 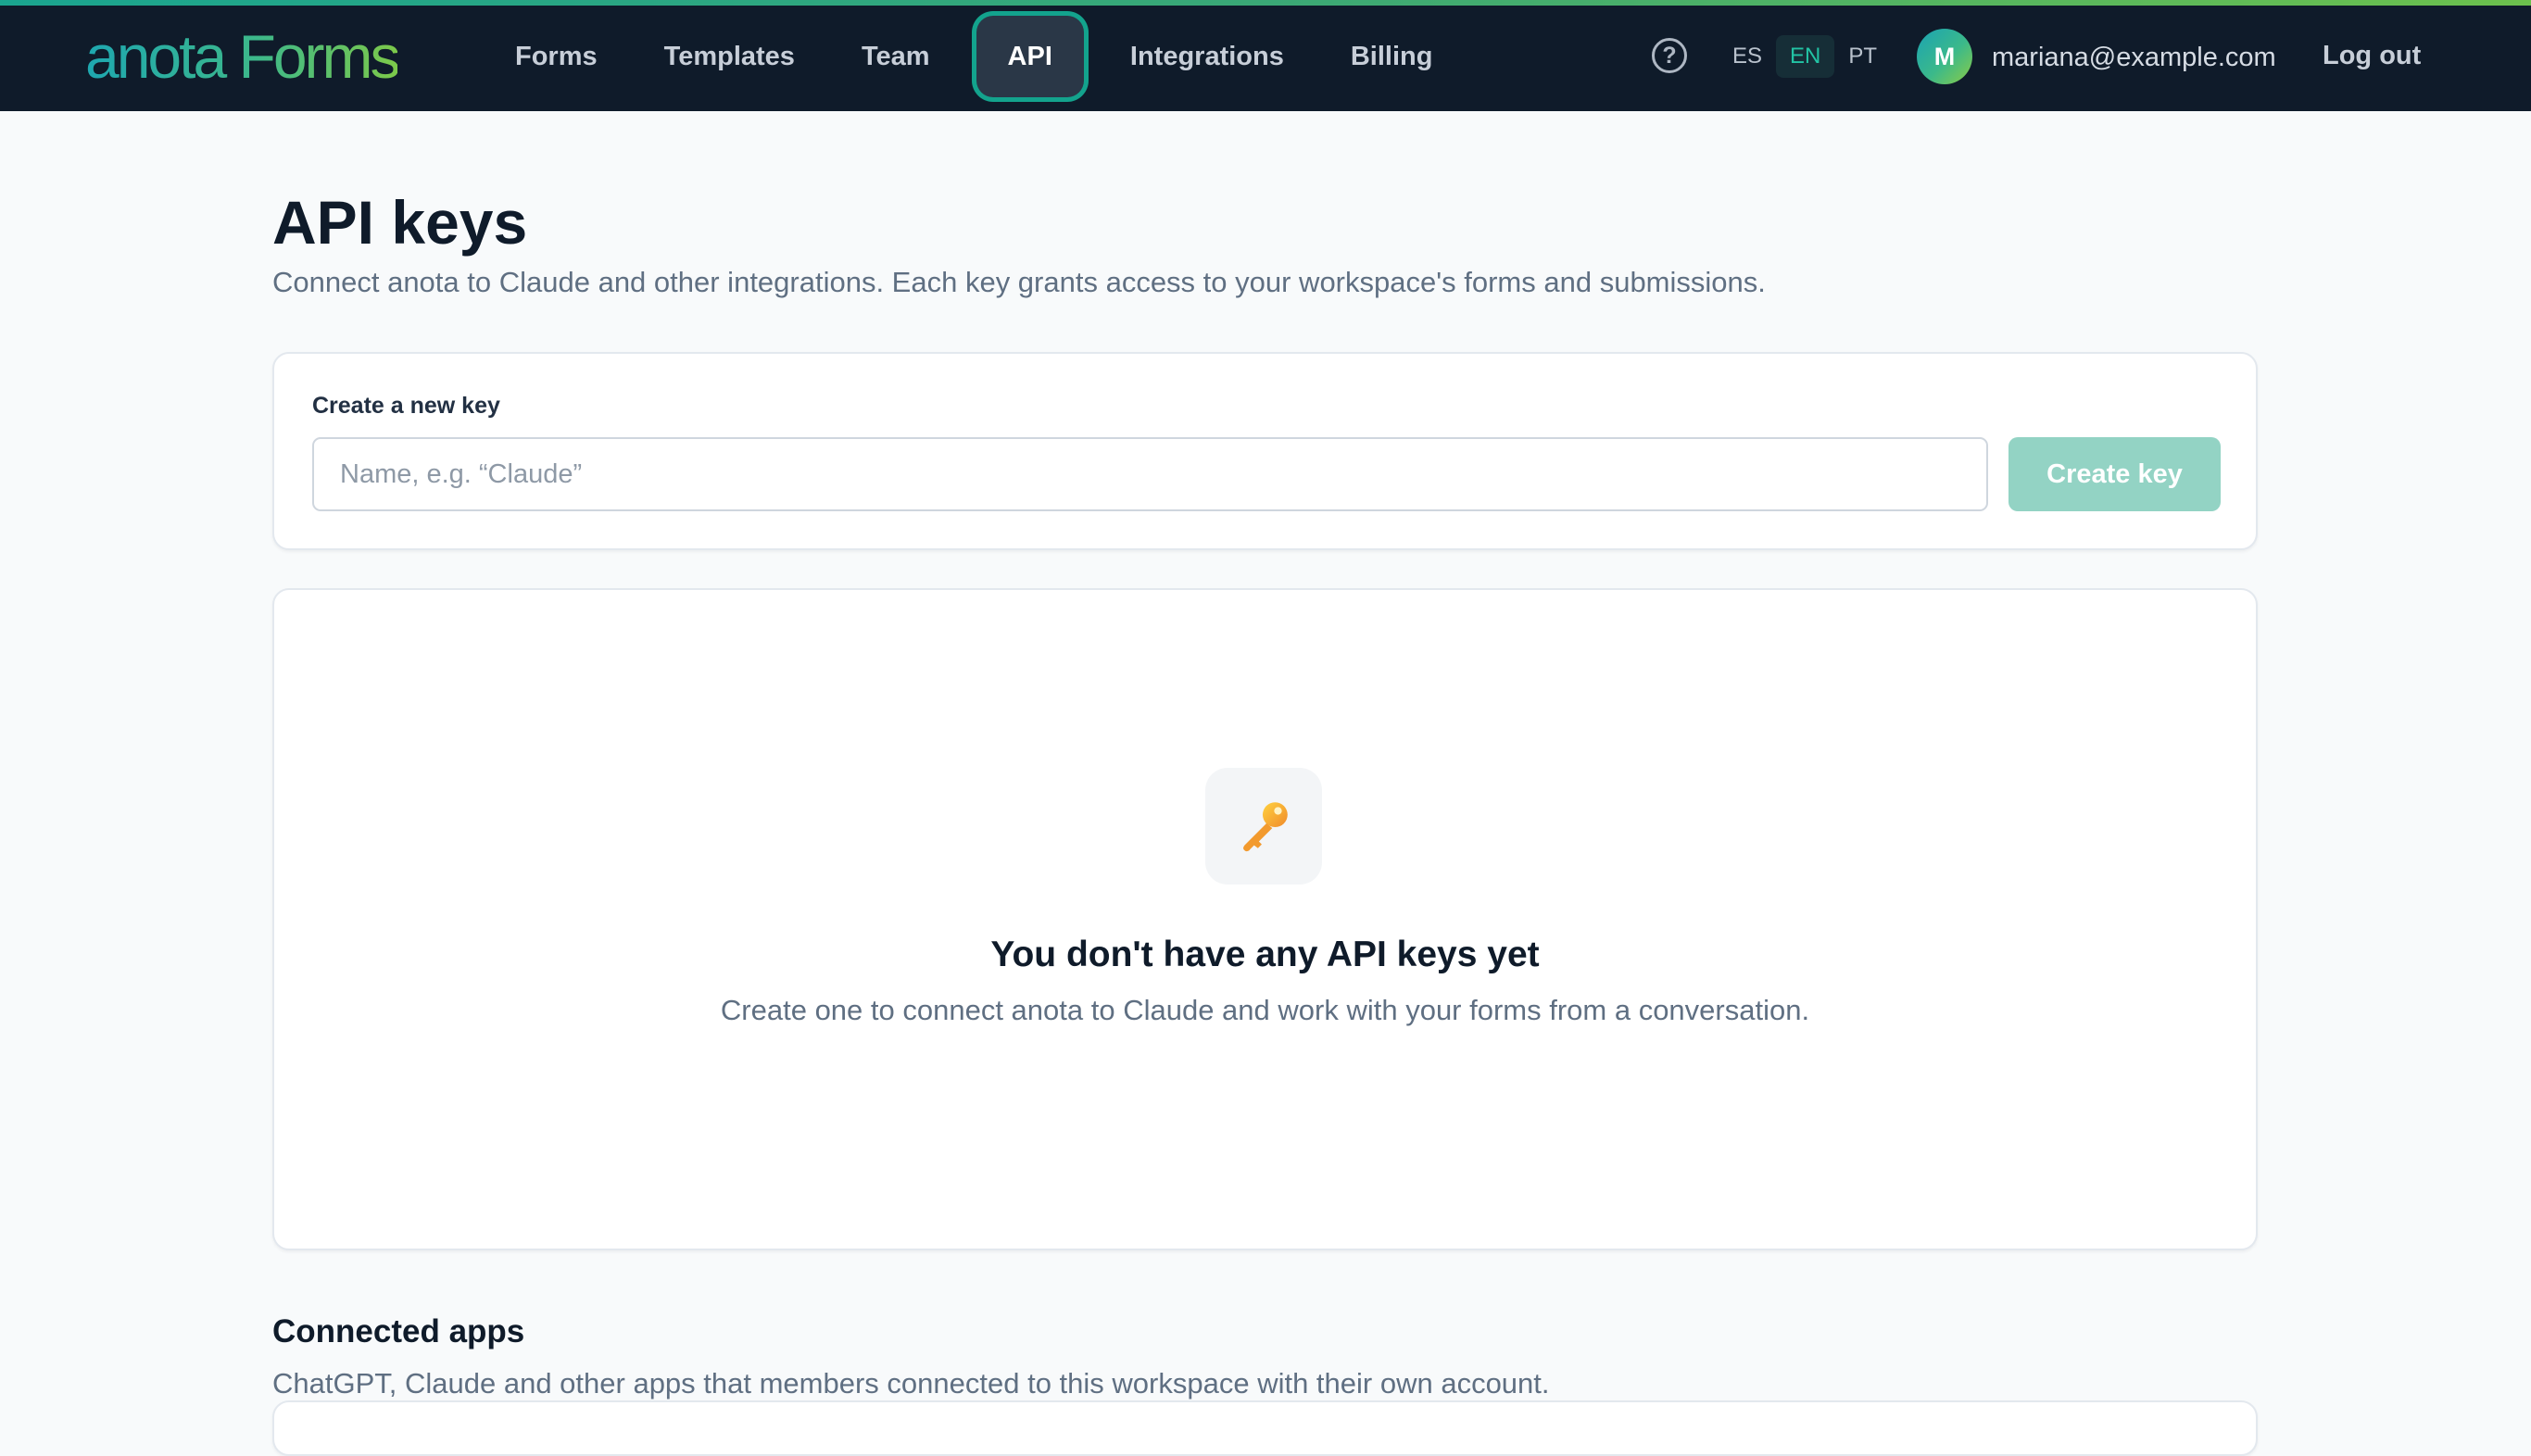 I want to click on logout-button: Log out, so click(x=2372, y=55).